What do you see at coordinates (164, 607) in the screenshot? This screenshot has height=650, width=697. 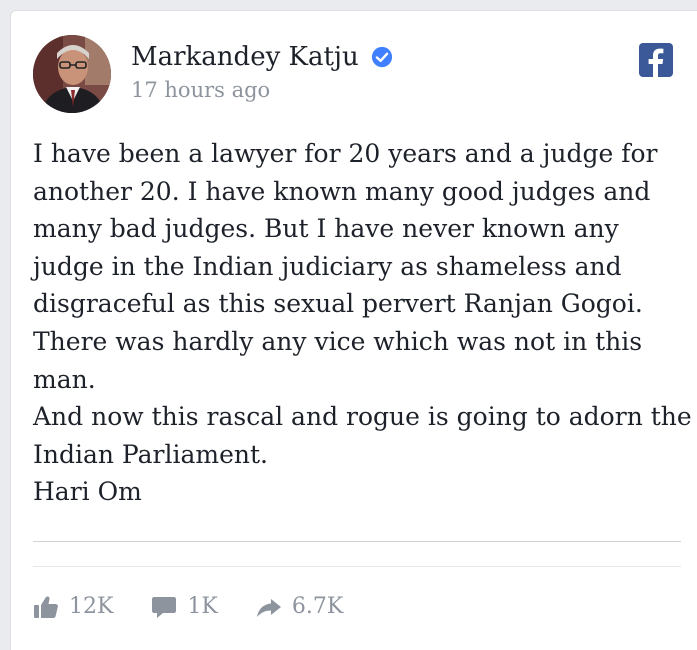 I see `comment-bubble-icon` at bounding box center [164, 607].